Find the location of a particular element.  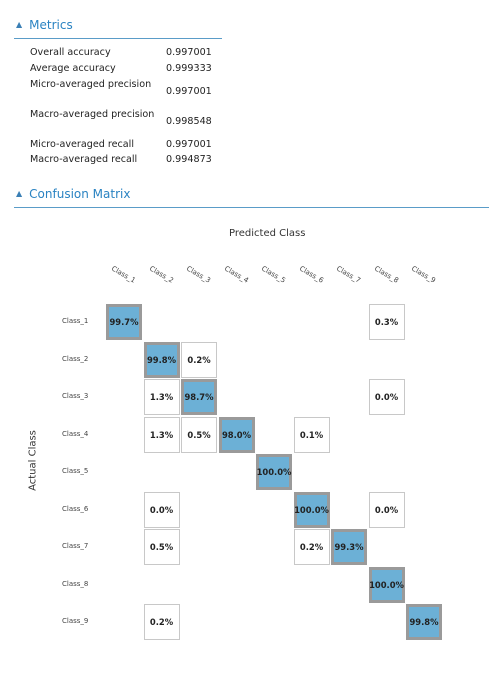

metric-value: 0.999333 is located at coordinates (189, 68).